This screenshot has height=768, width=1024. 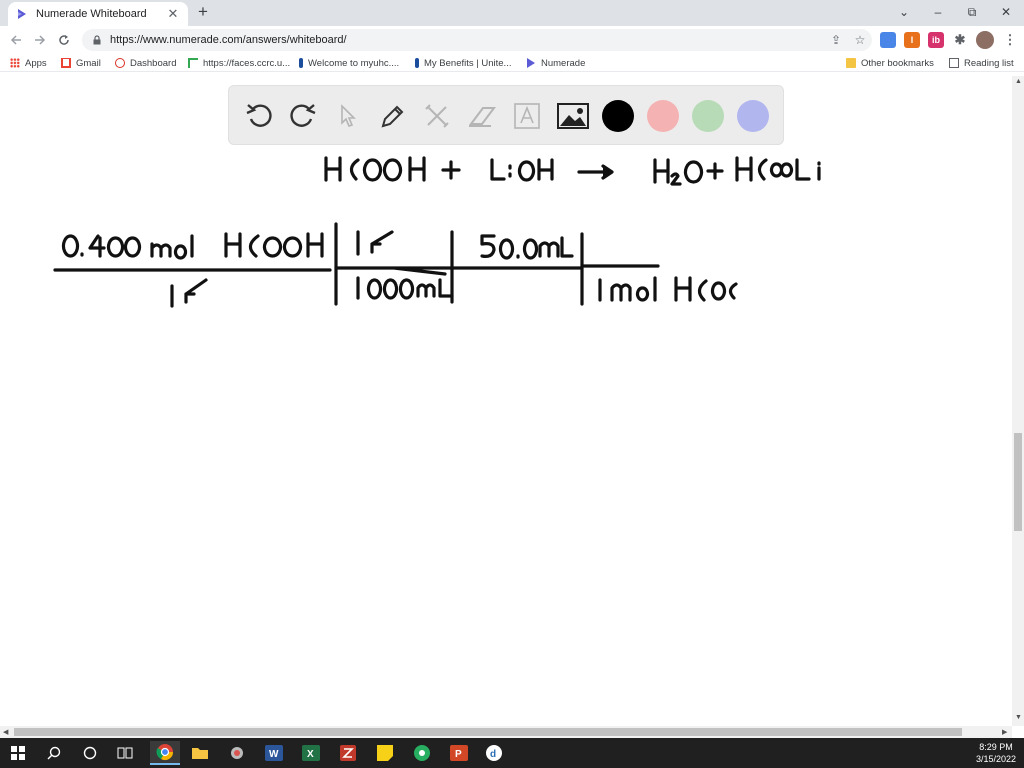 I want to click on reload-icon, so click(x=64, y=40).